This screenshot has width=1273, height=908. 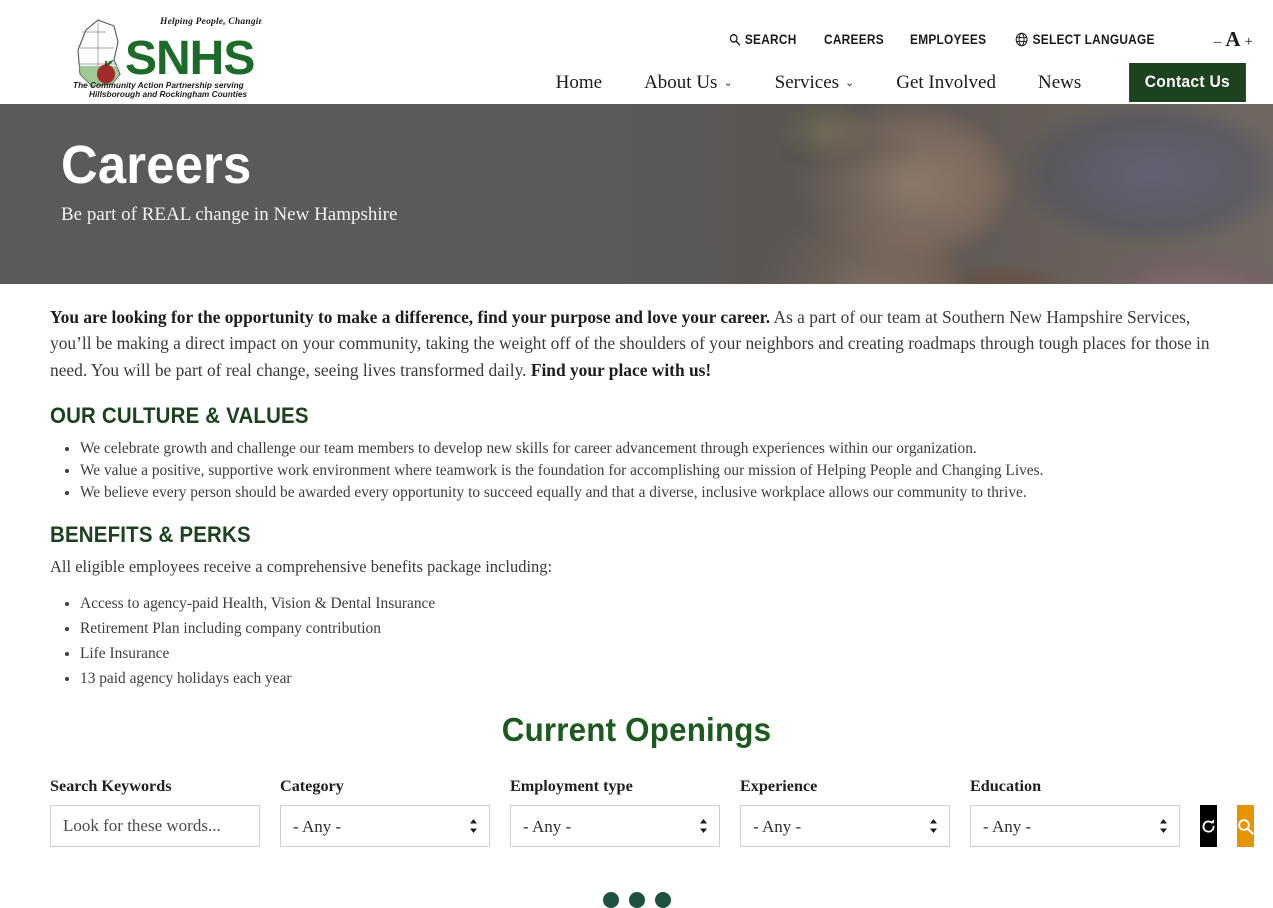 I want to click on filter-category: Category - Any -, so click(x=385, y=812).